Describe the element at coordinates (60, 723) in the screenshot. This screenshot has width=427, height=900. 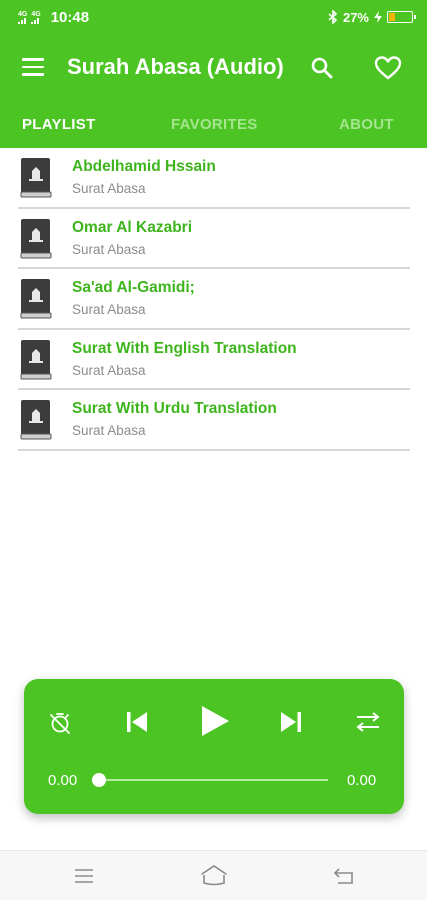
I see `timer-off-icon` at that location.